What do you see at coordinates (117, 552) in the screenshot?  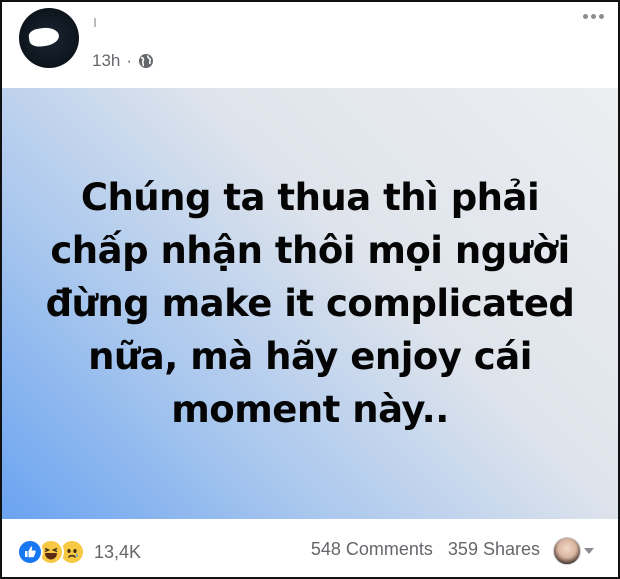 I see `reaction-count: 13,4K` at bounding box center [117, 552].